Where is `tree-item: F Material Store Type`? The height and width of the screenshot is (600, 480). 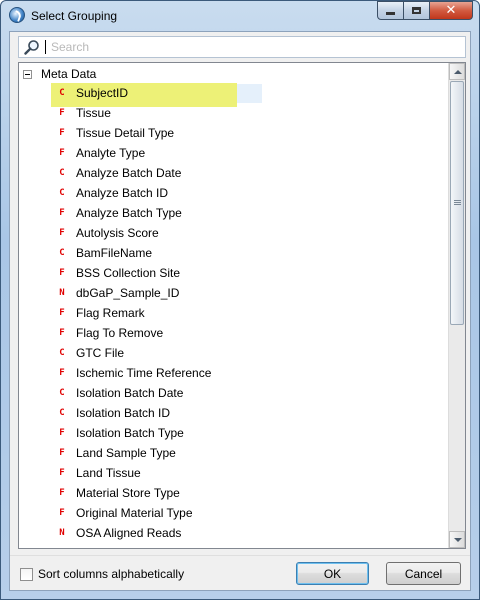
tree-item: F Material Store Type is located at coordinates (234, 493).